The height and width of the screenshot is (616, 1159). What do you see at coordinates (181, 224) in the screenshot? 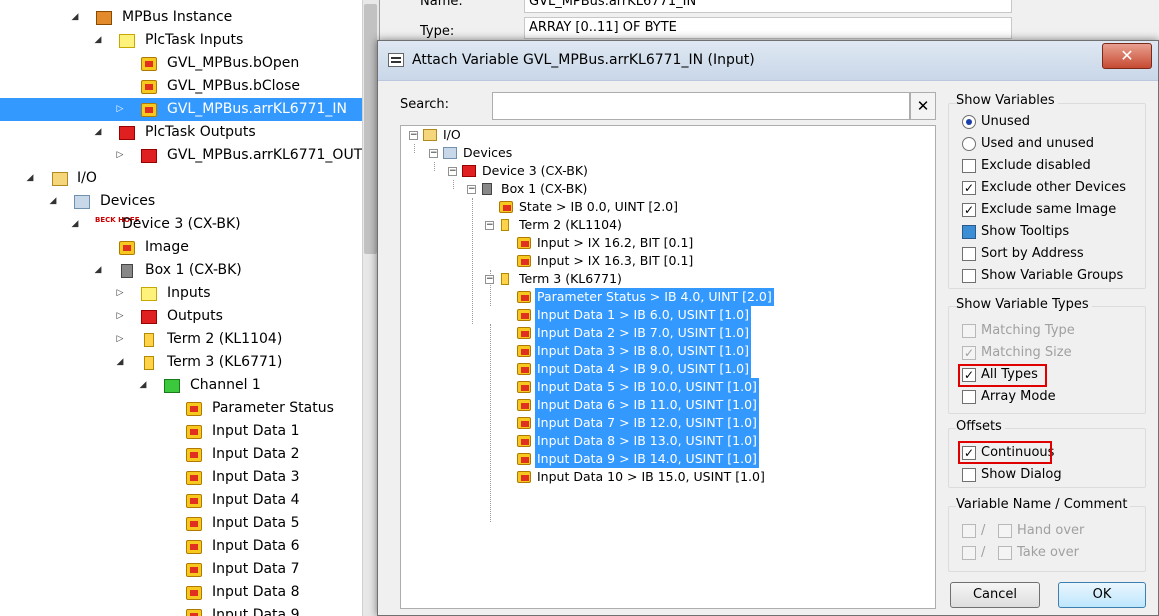
I see `tree-item-device-3: ◢ BECK HOFF Device 3 (CX-BK)` at bounding box center [181, 224].